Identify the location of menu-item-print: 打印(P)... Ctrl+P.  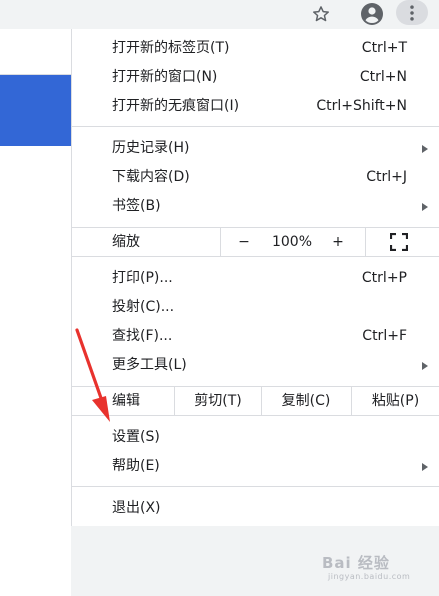
(255, 278).